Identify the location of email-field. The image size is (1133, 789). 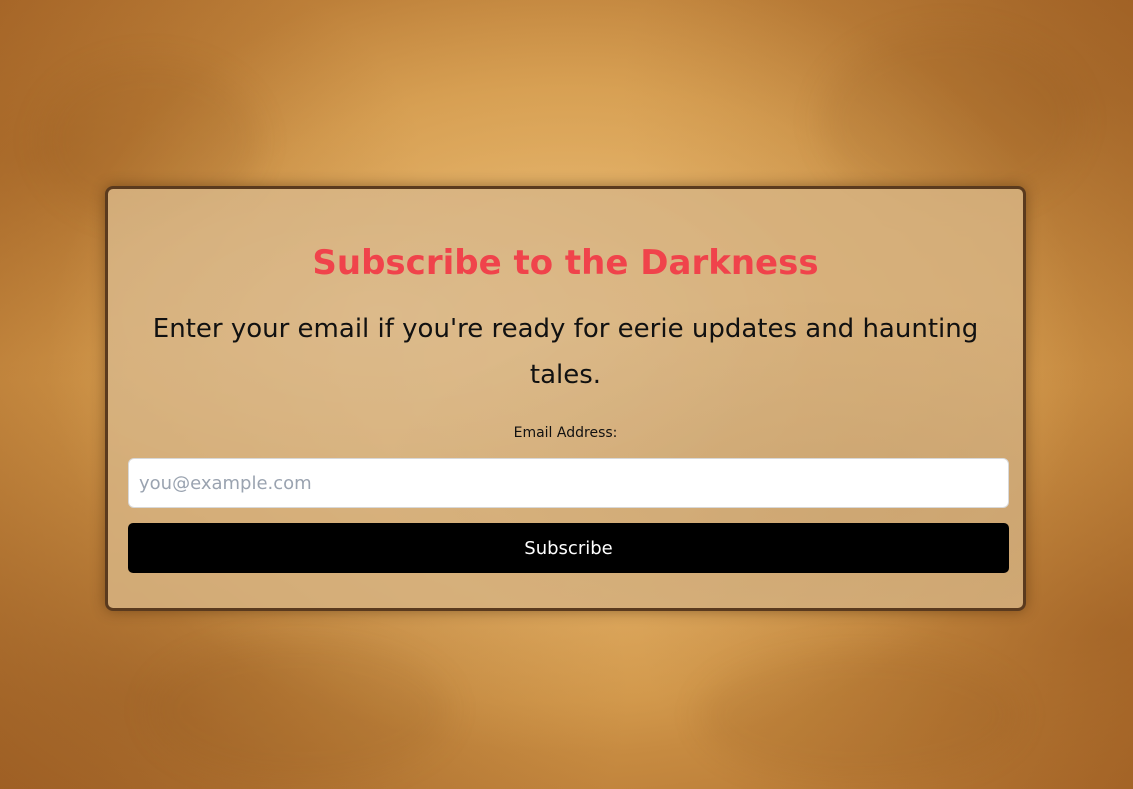
(568, 483).